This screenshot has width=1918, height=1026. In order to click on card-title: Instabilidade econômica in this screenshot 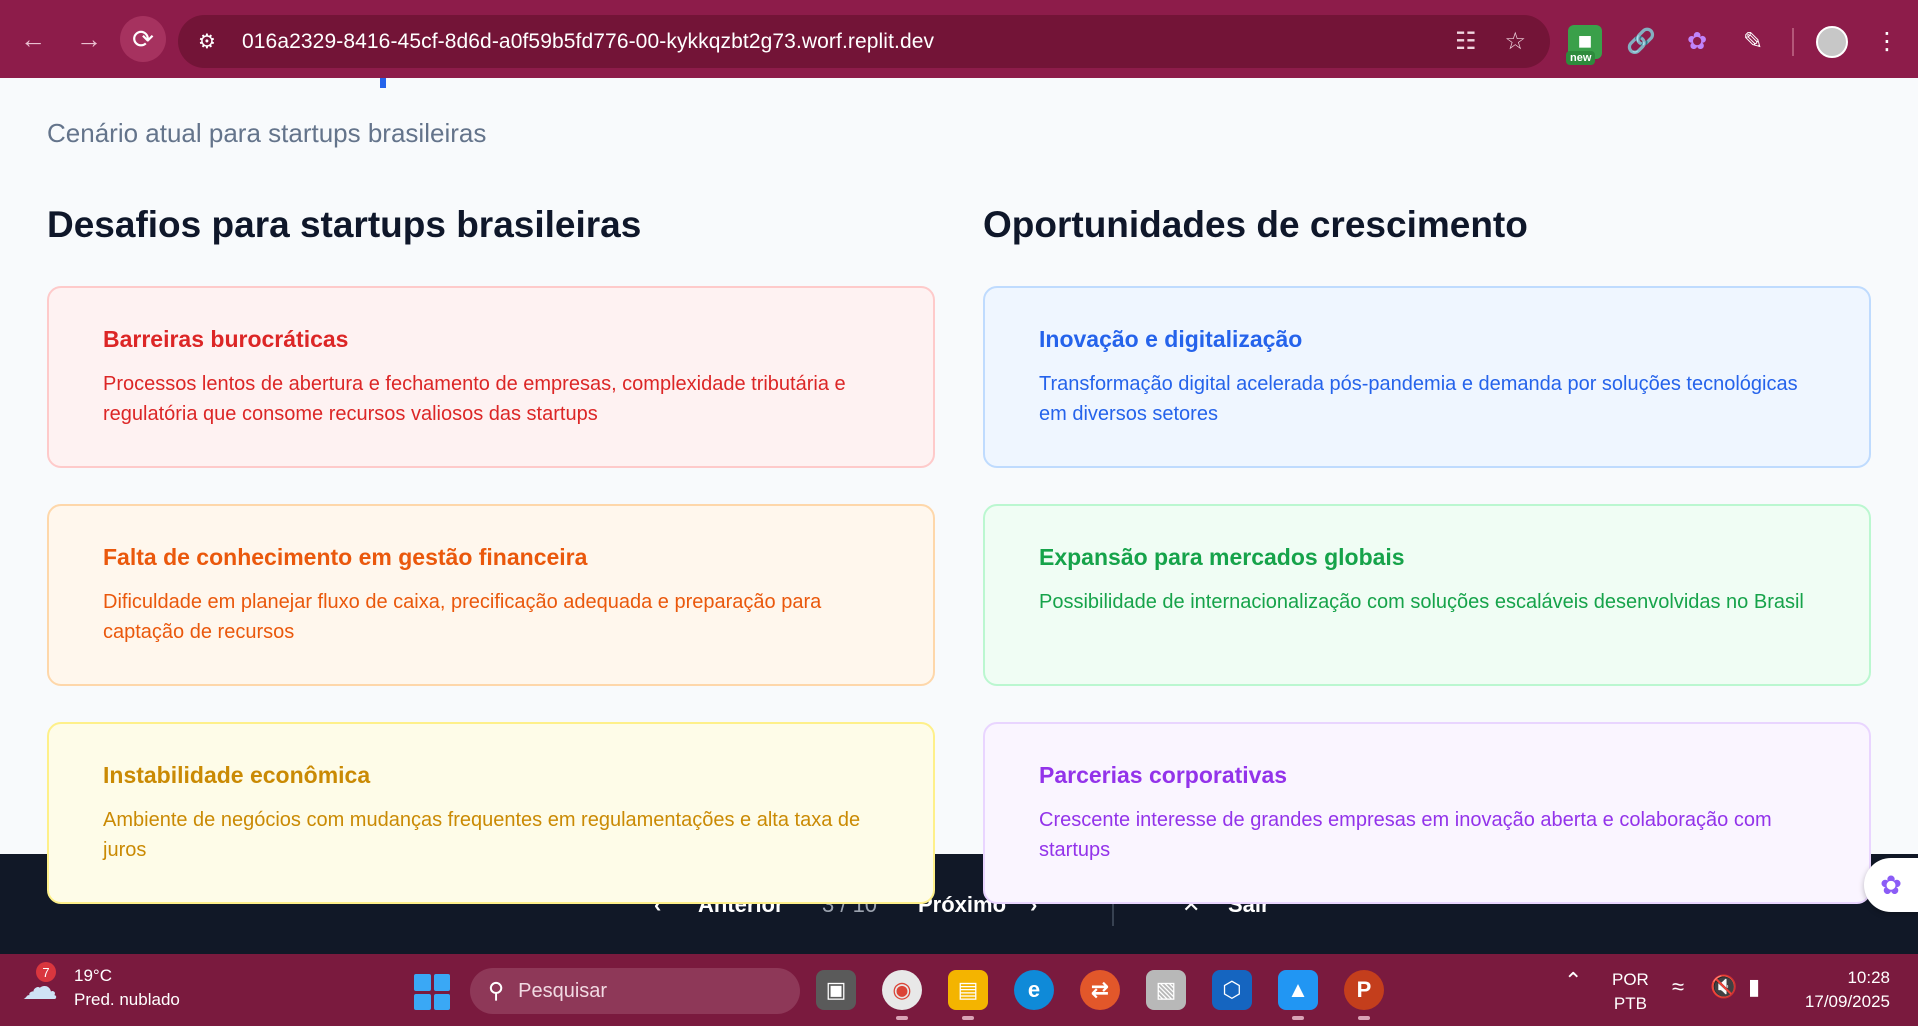, I will do `click(237, 775)`.